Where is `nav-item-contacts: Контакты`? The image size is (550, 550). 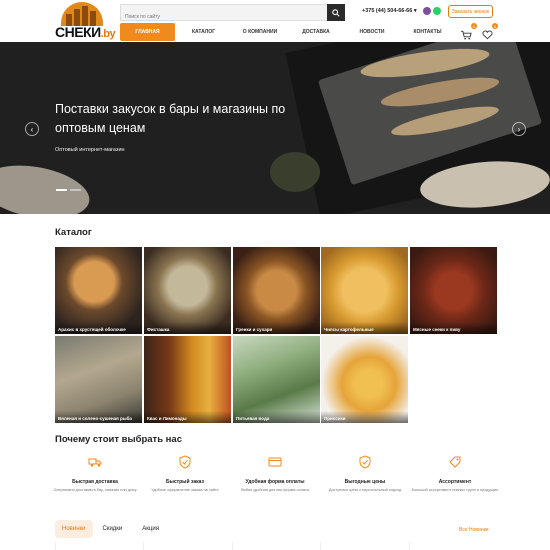 nav-item-contacts: Контакты is located at coordinates (427, 32).